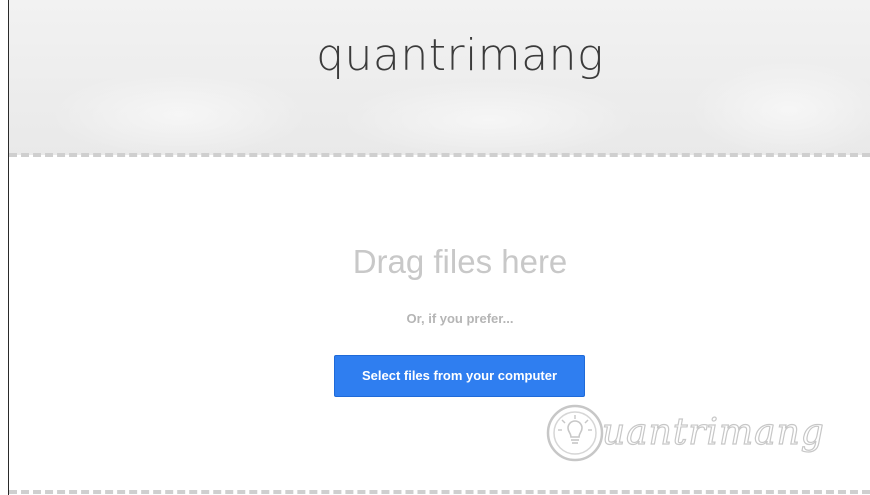 This screenshot has width=870, height=495. Describe the element at coordinates (460, 55) in the screenshot. I see `header-title: quantrimang` at that location.